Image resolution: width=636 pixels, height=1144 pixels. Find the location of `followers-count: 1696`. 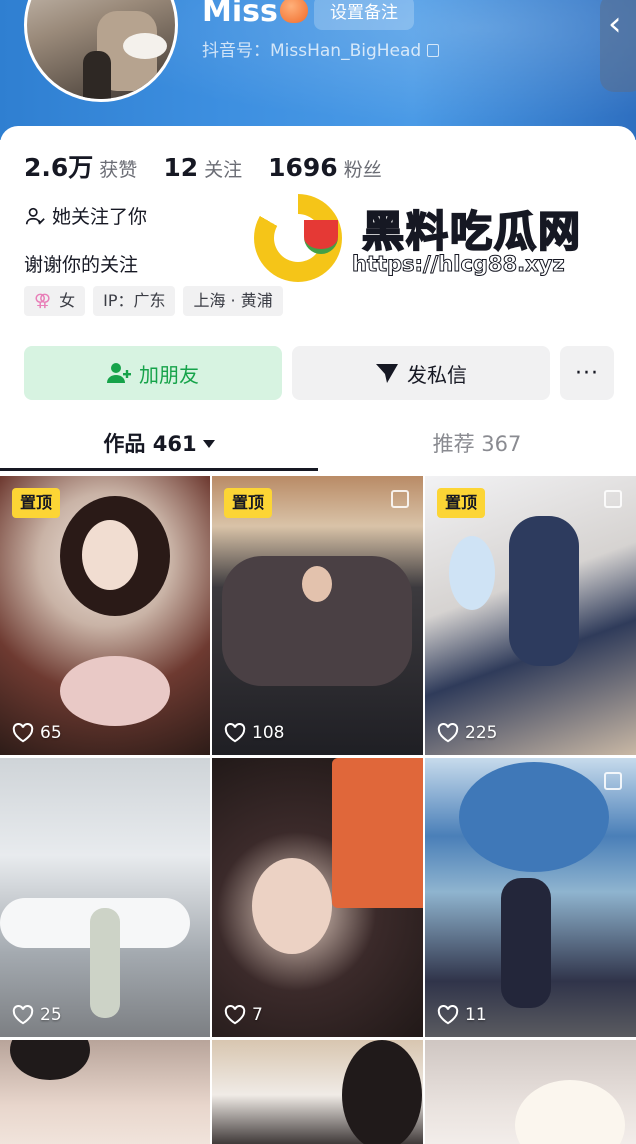

followers-count: 1696 is located at coordinates (303, 167).